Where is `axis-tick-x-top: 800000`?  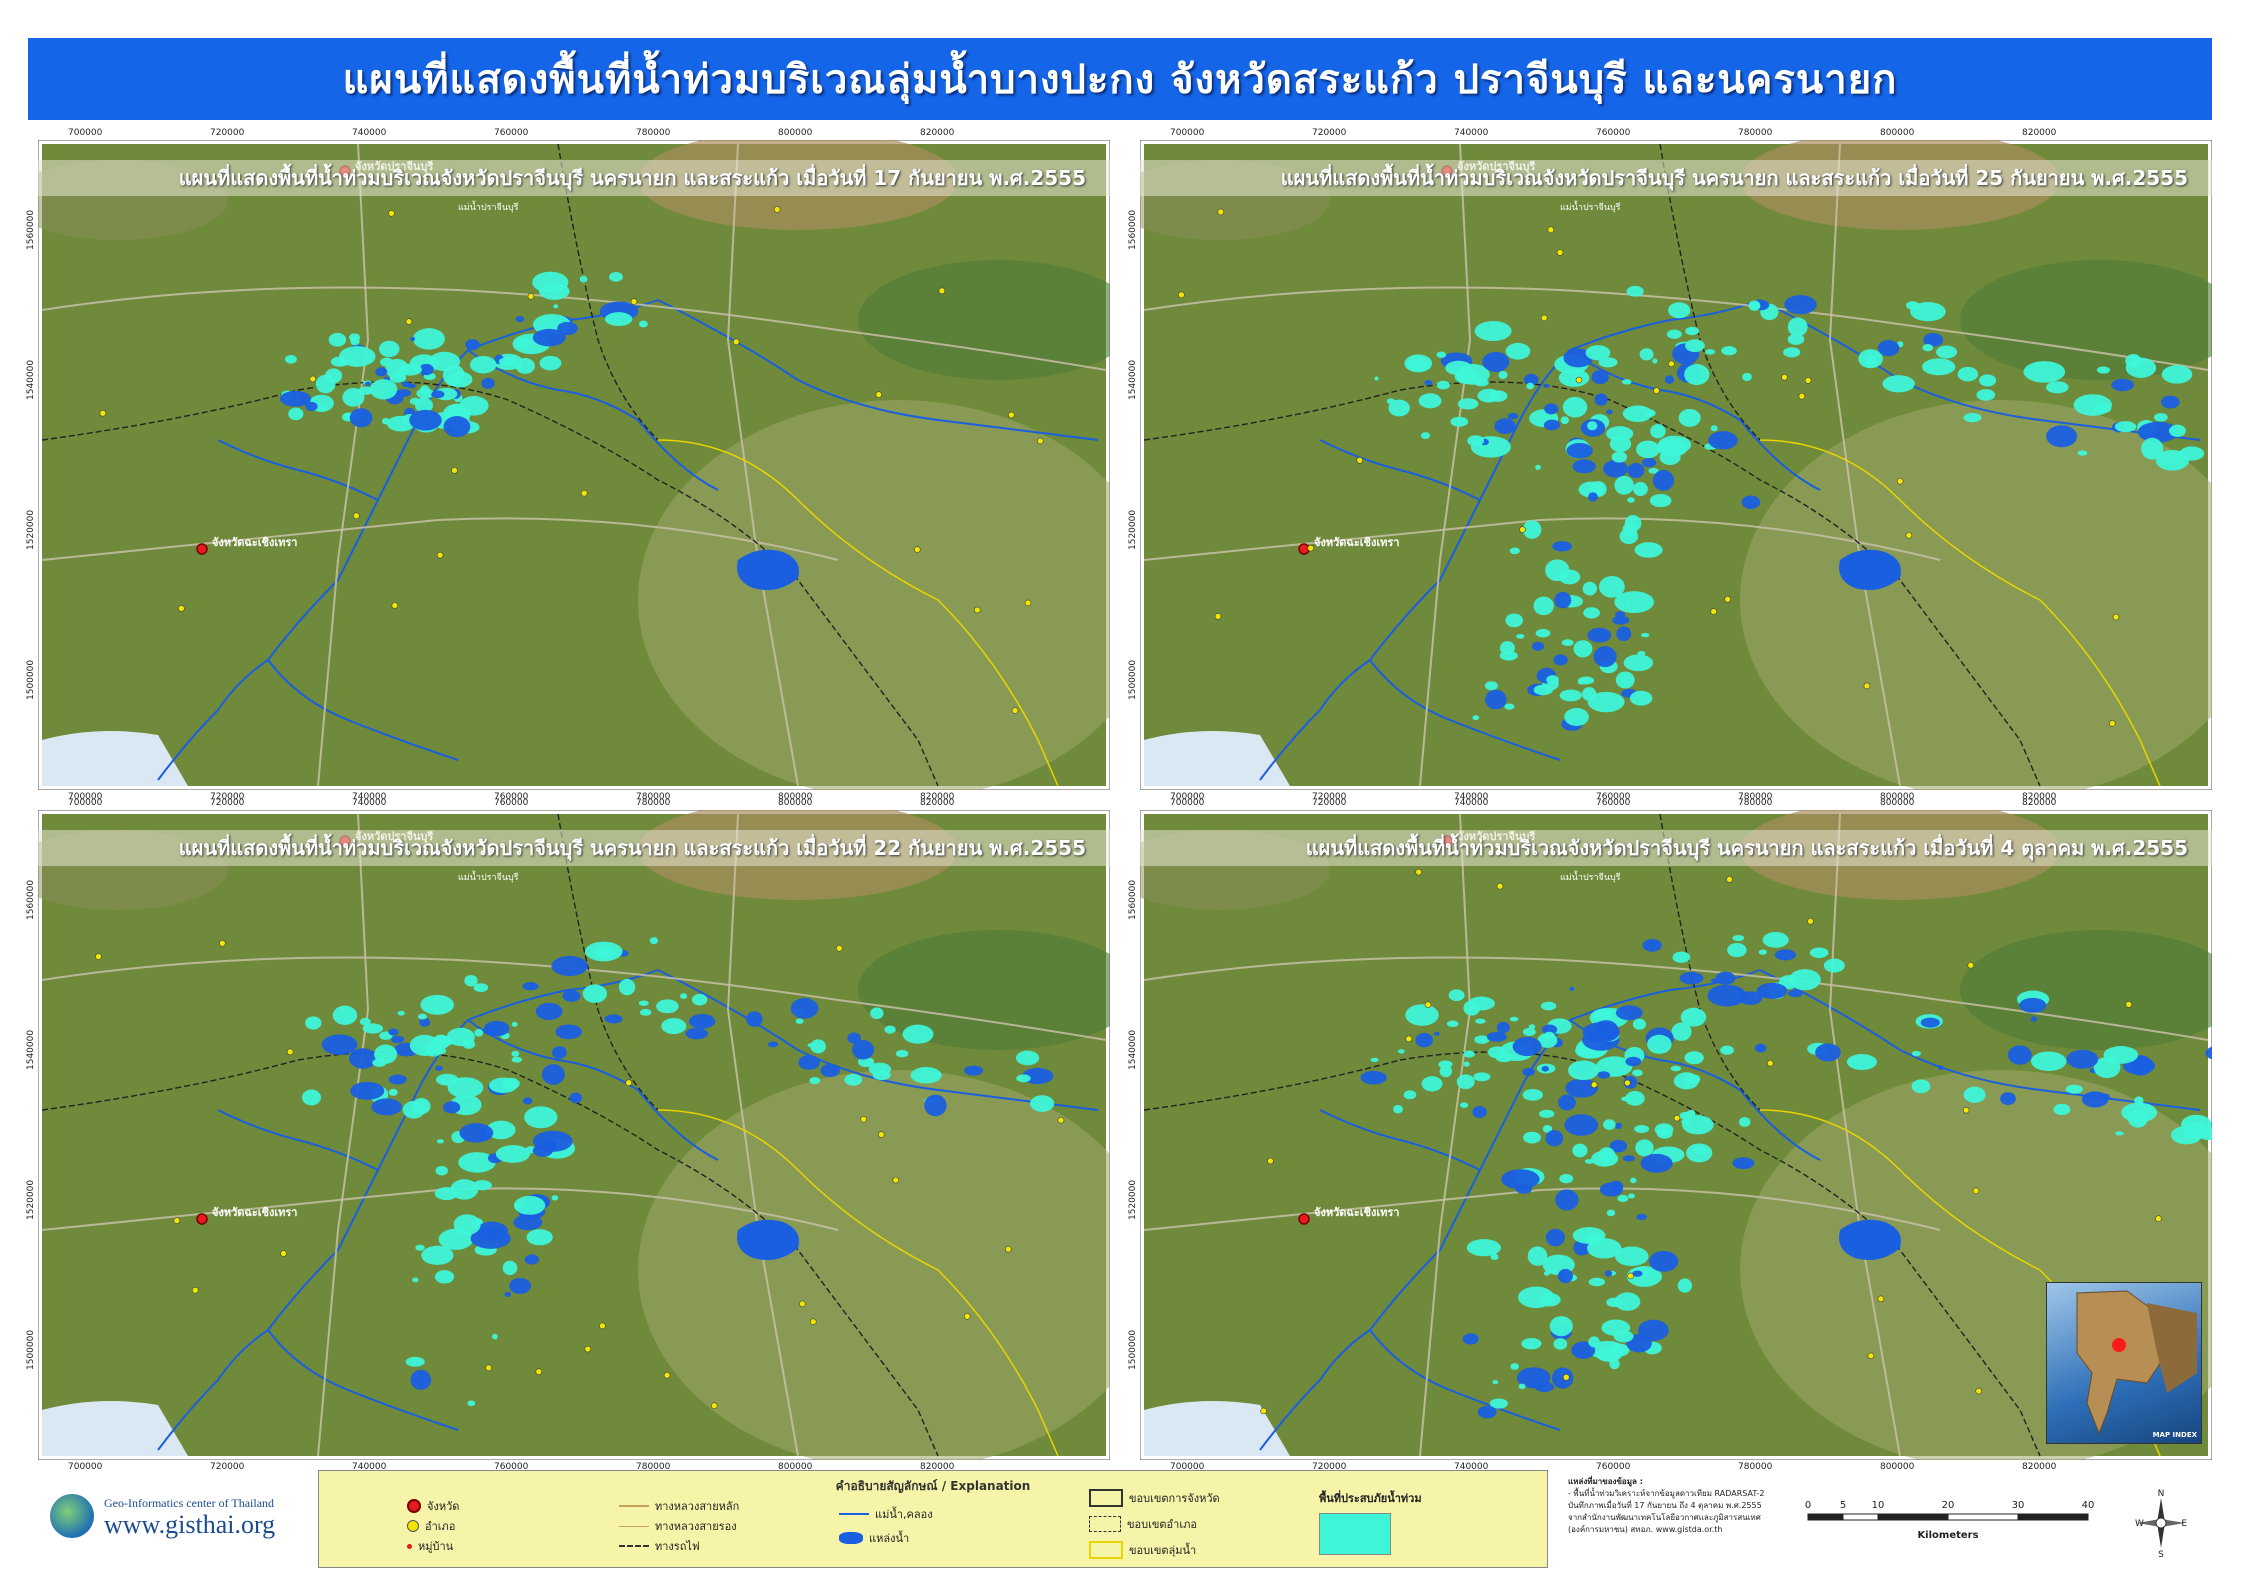 axis-tick-x-top: 800000 is located at coordinates (1897, 803).